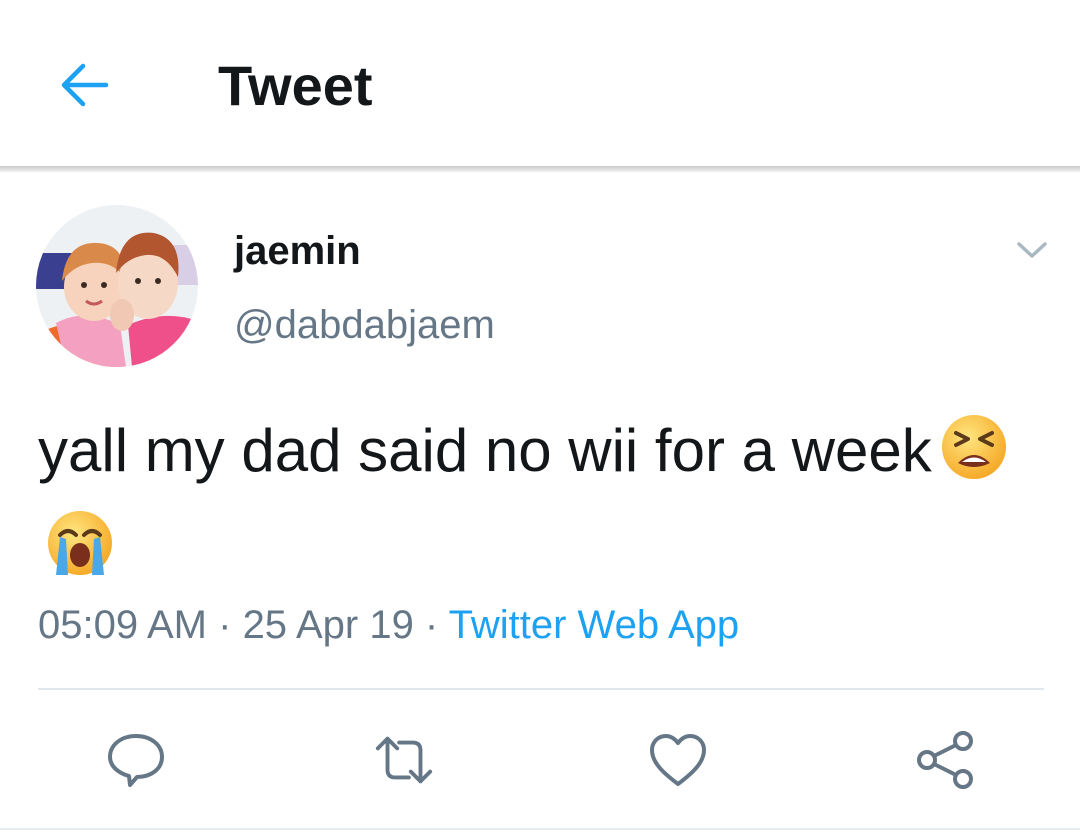  Describe the element at coordinates (974, 458) in the screenshot. I see `tired-face-emoji` at that location.